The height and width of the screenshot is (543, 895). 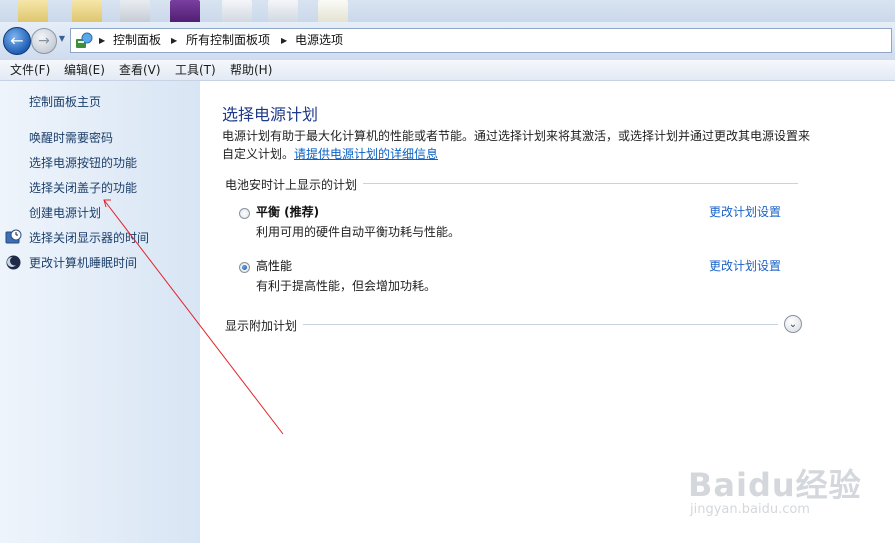 What do you see at coordinates (366, 154) in the screenshot?
I see `plan-details-link: 请提供电源计划的详细信息` at bounding box center [366, 154].